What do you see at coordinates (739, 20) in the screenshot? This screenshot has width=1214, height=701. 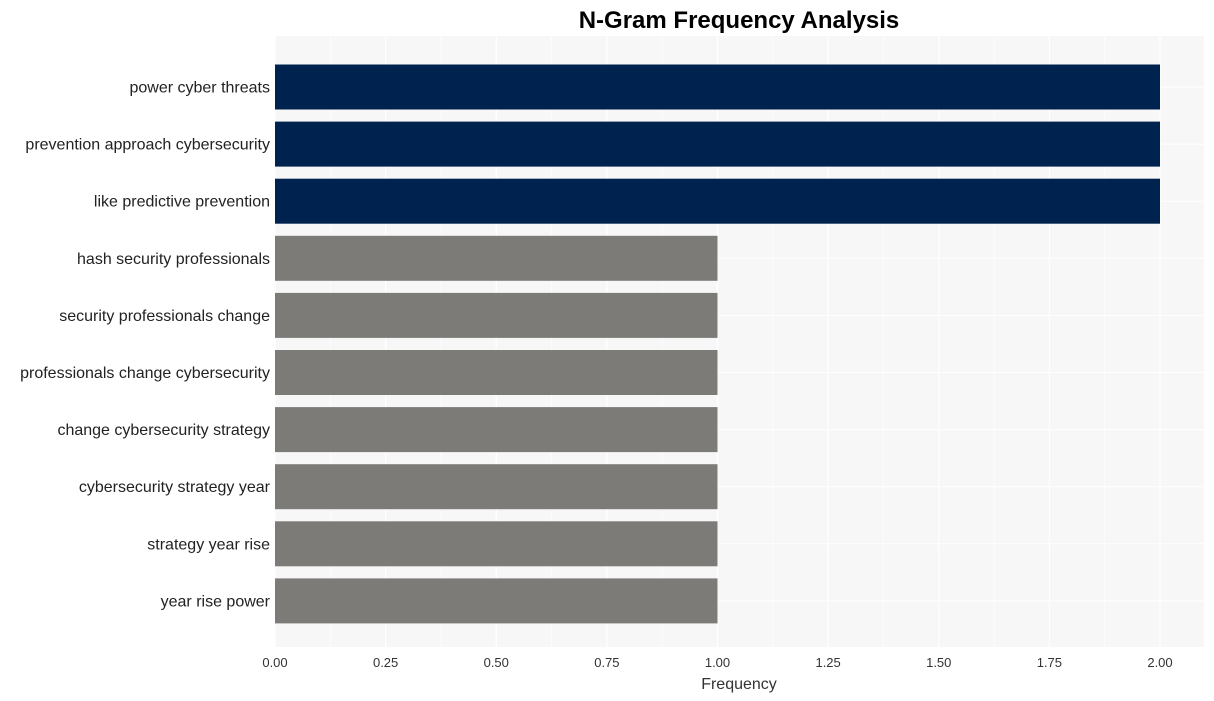 I see `chart-title: N-Gram Frequency Analysis` at bounding box center [739, 20].